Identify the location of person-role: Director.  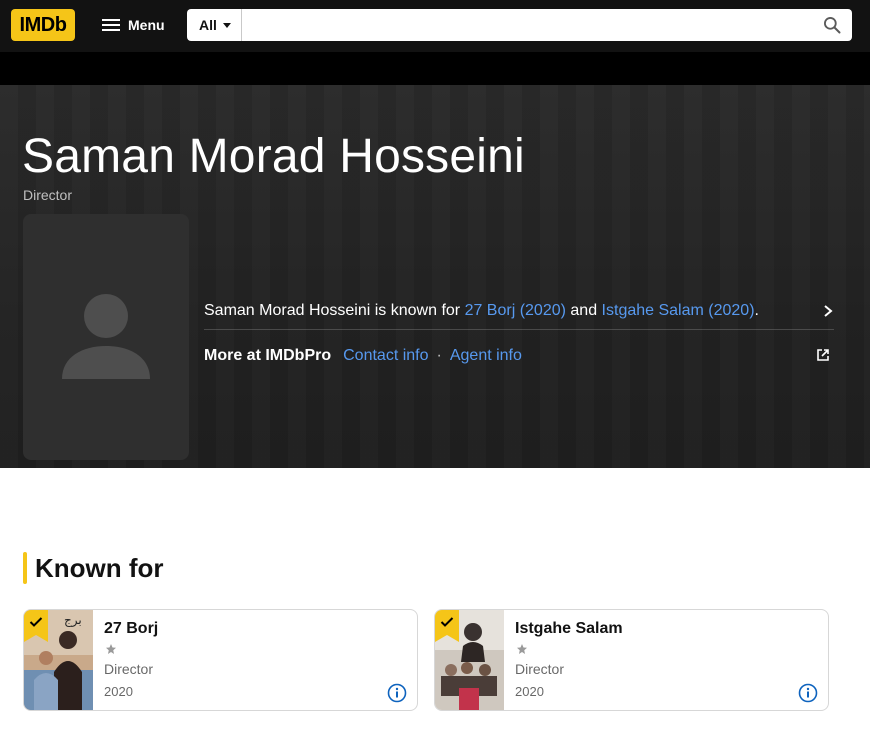
(48, 195).